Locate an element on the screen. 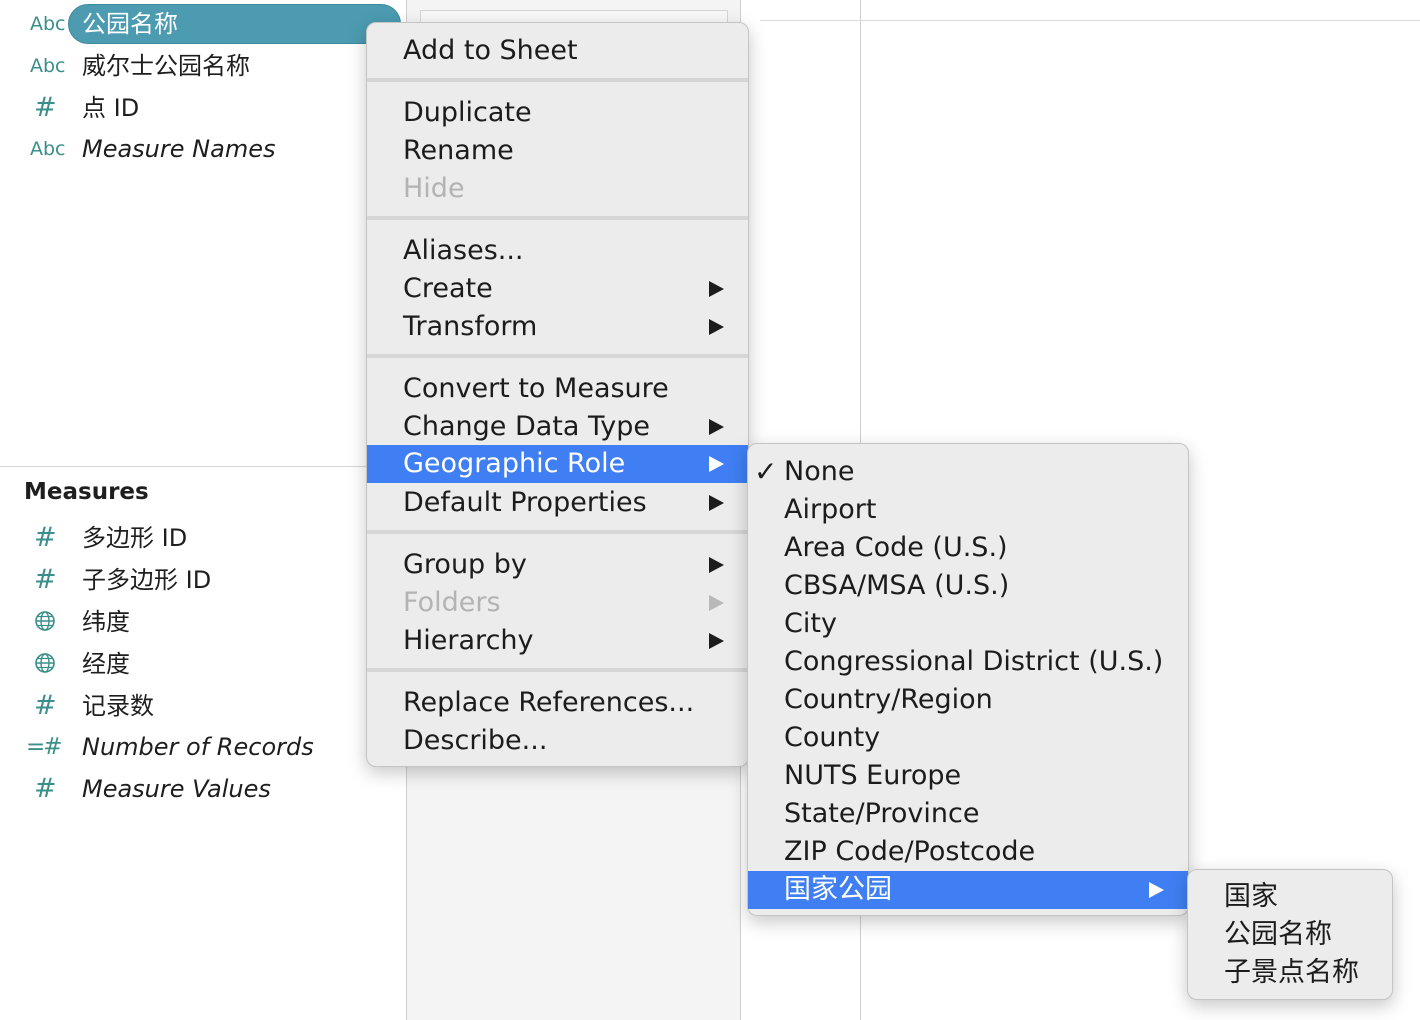  field-name: 记录数 is located at coordinates (118, 706).